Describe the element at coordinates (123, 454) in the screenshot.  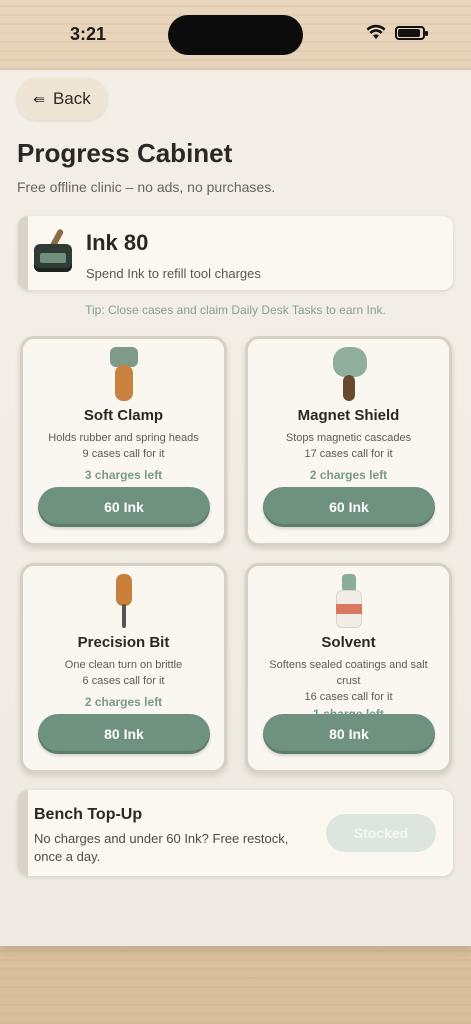
I see `tool-case-count: 9 cases call for it` at that location.